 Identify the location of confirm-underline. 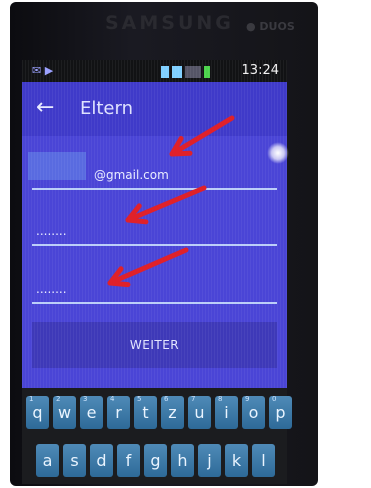
(154, 303).